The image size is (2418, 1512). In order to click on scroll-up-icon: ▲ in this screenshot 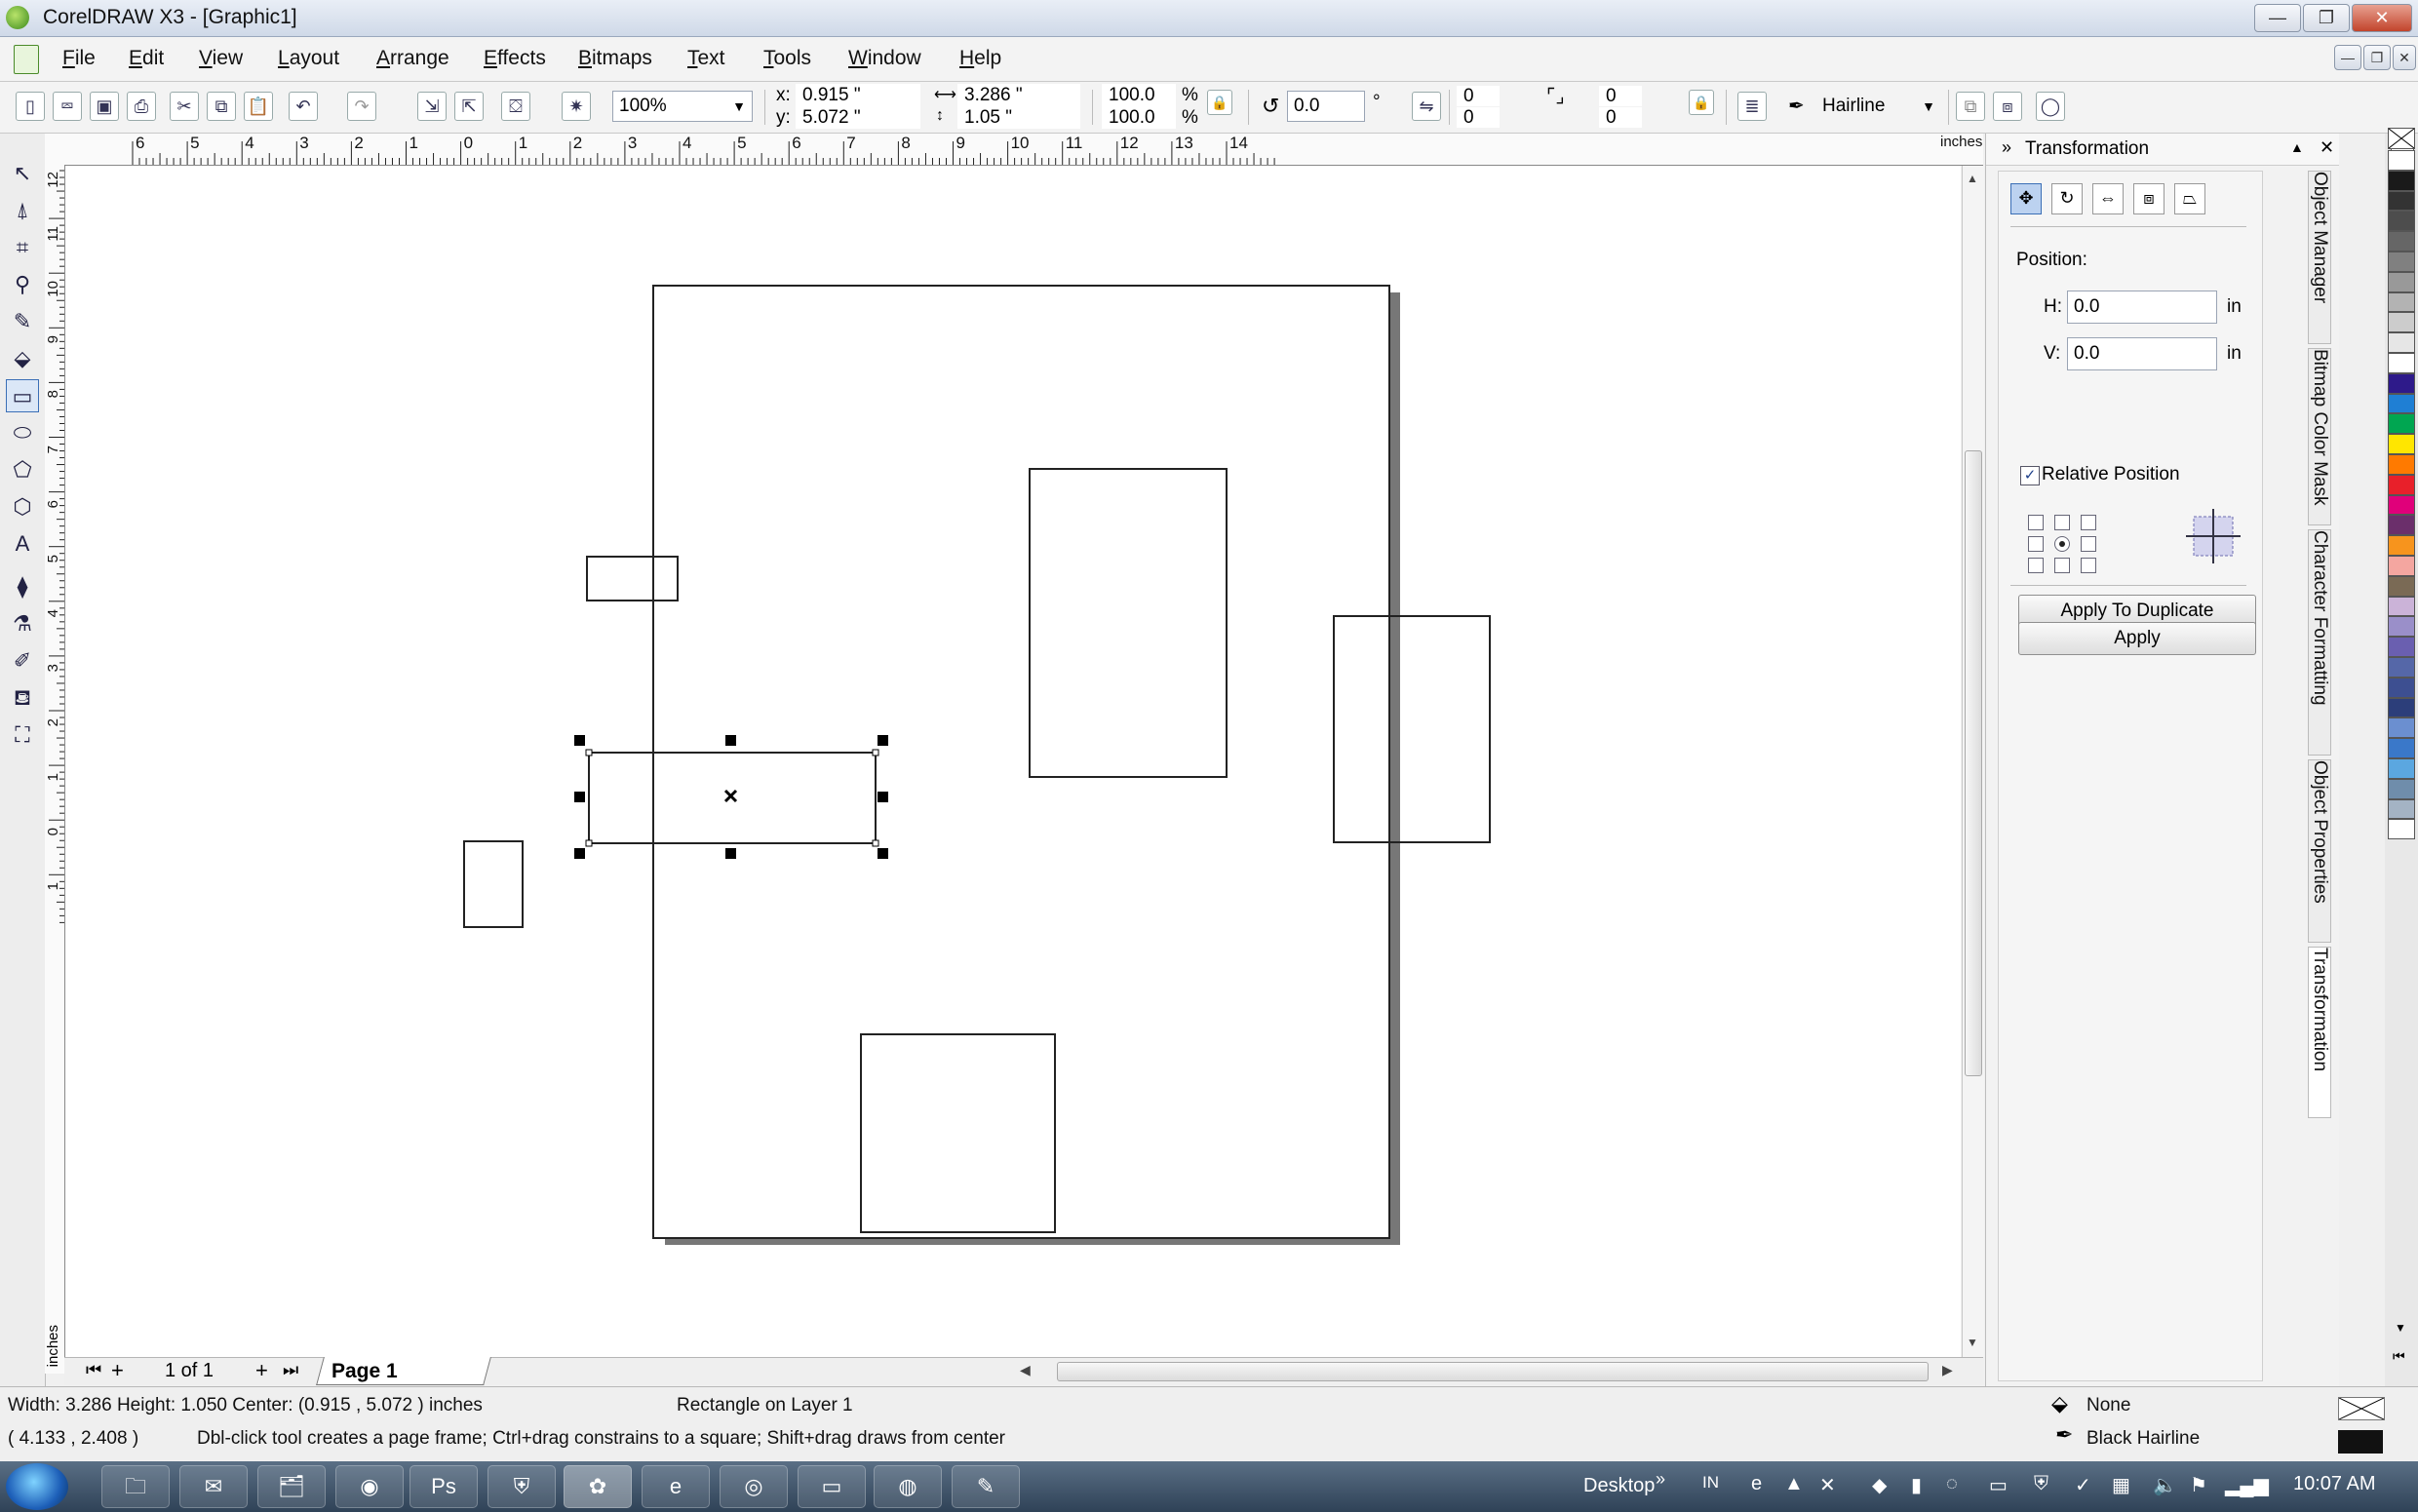, I will do `click(1972, 178)`.